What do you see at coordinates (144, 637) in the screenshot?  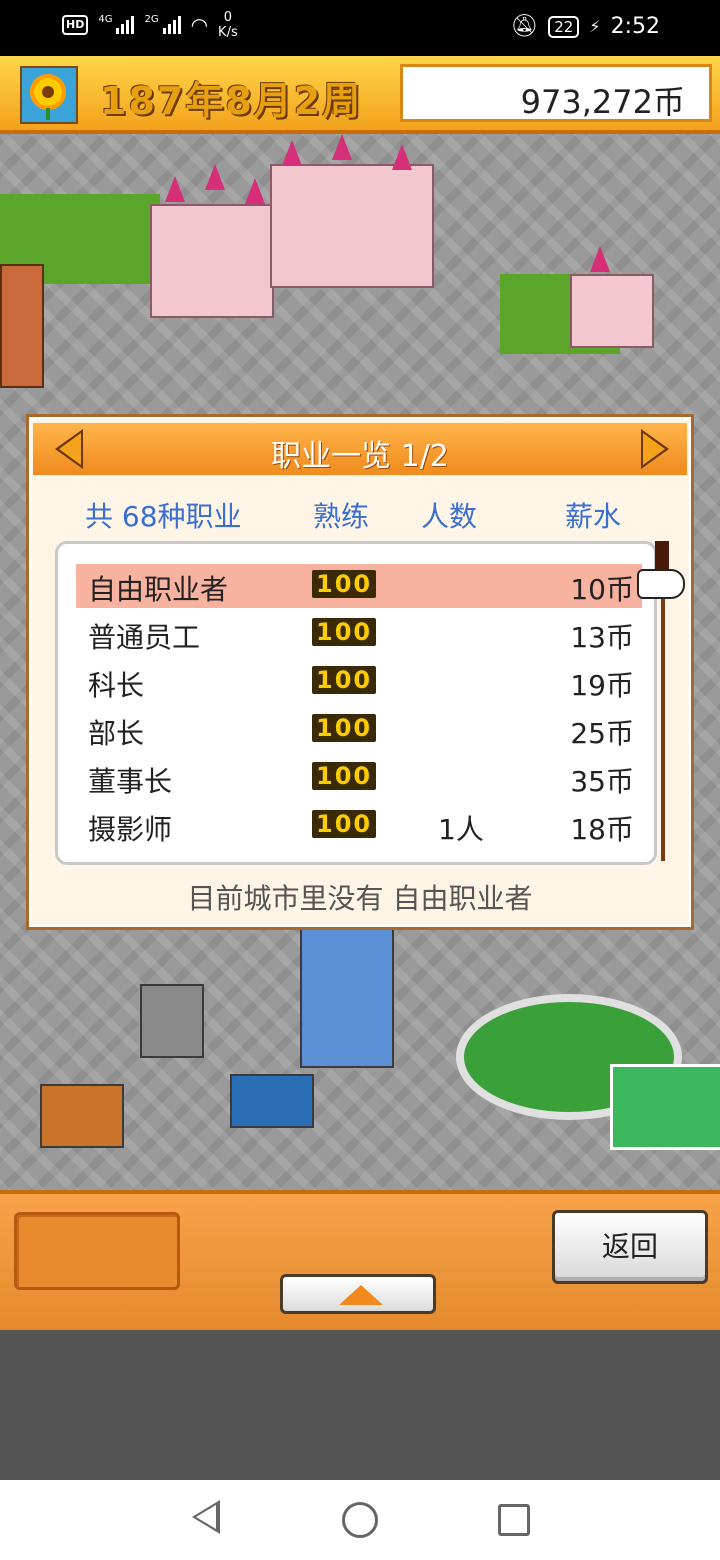 I see `job-name: 普通员工` at bounding box center [144, 637].